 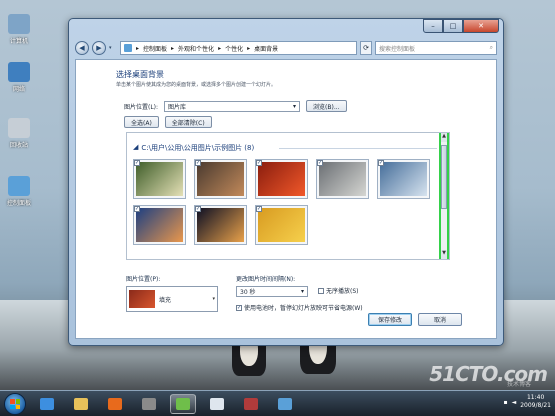 I want to click on taskbar-item-media-player, so click(x=115, y=404).